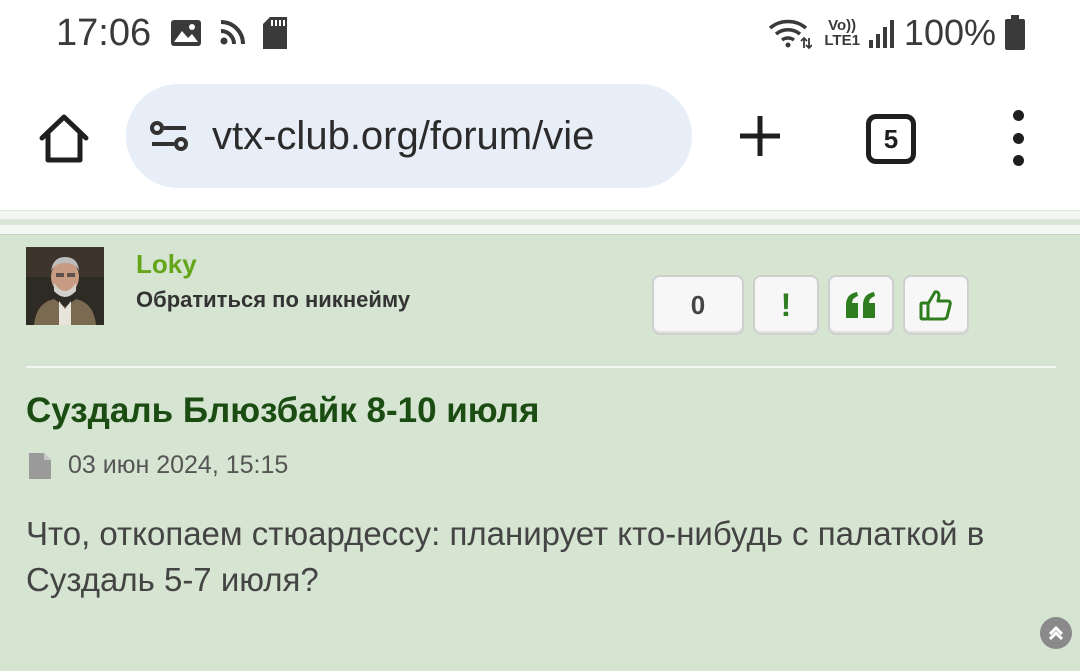 This screenshot has height=671, width=1080. I want to click on address-bar: vtx-club.org/forum/vie, so click(409, 136).